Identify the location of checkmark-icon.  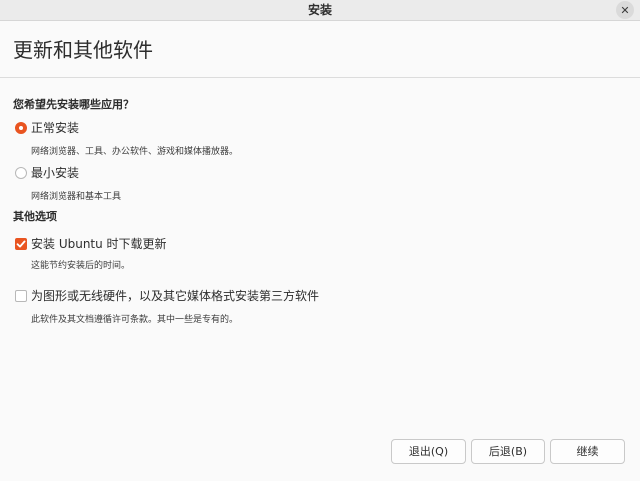
(21, 243).